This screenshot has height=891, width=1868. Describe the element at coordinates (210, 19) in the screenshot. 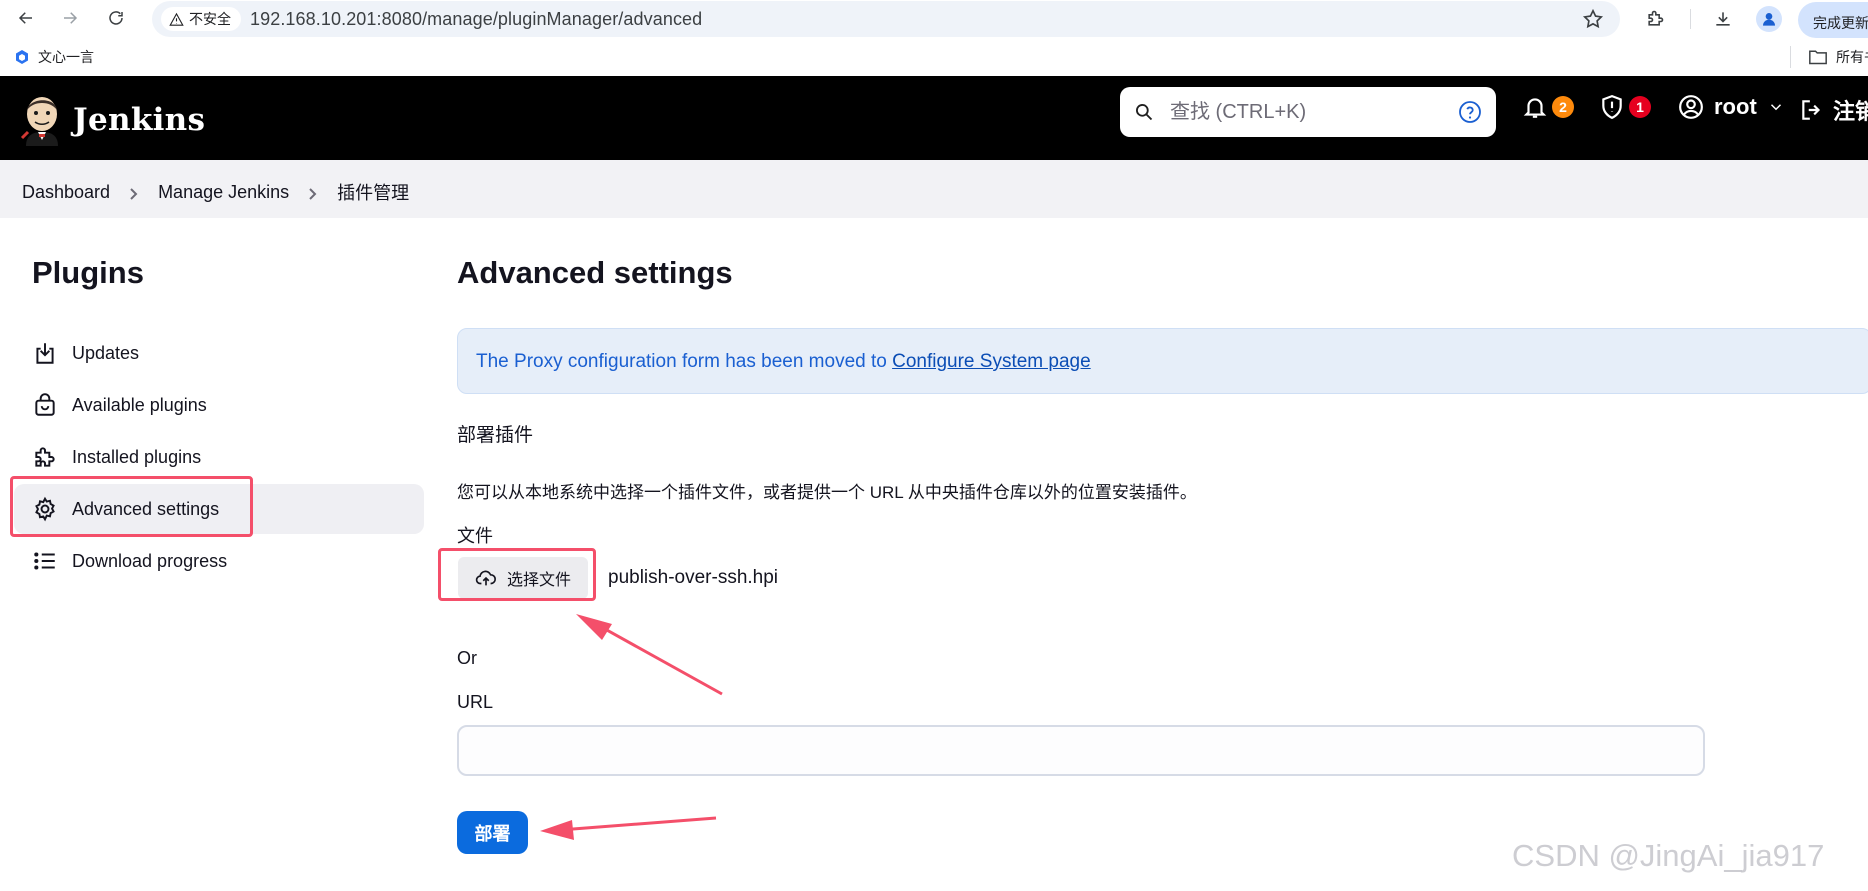

I see `security-label: 不安全` at that location.